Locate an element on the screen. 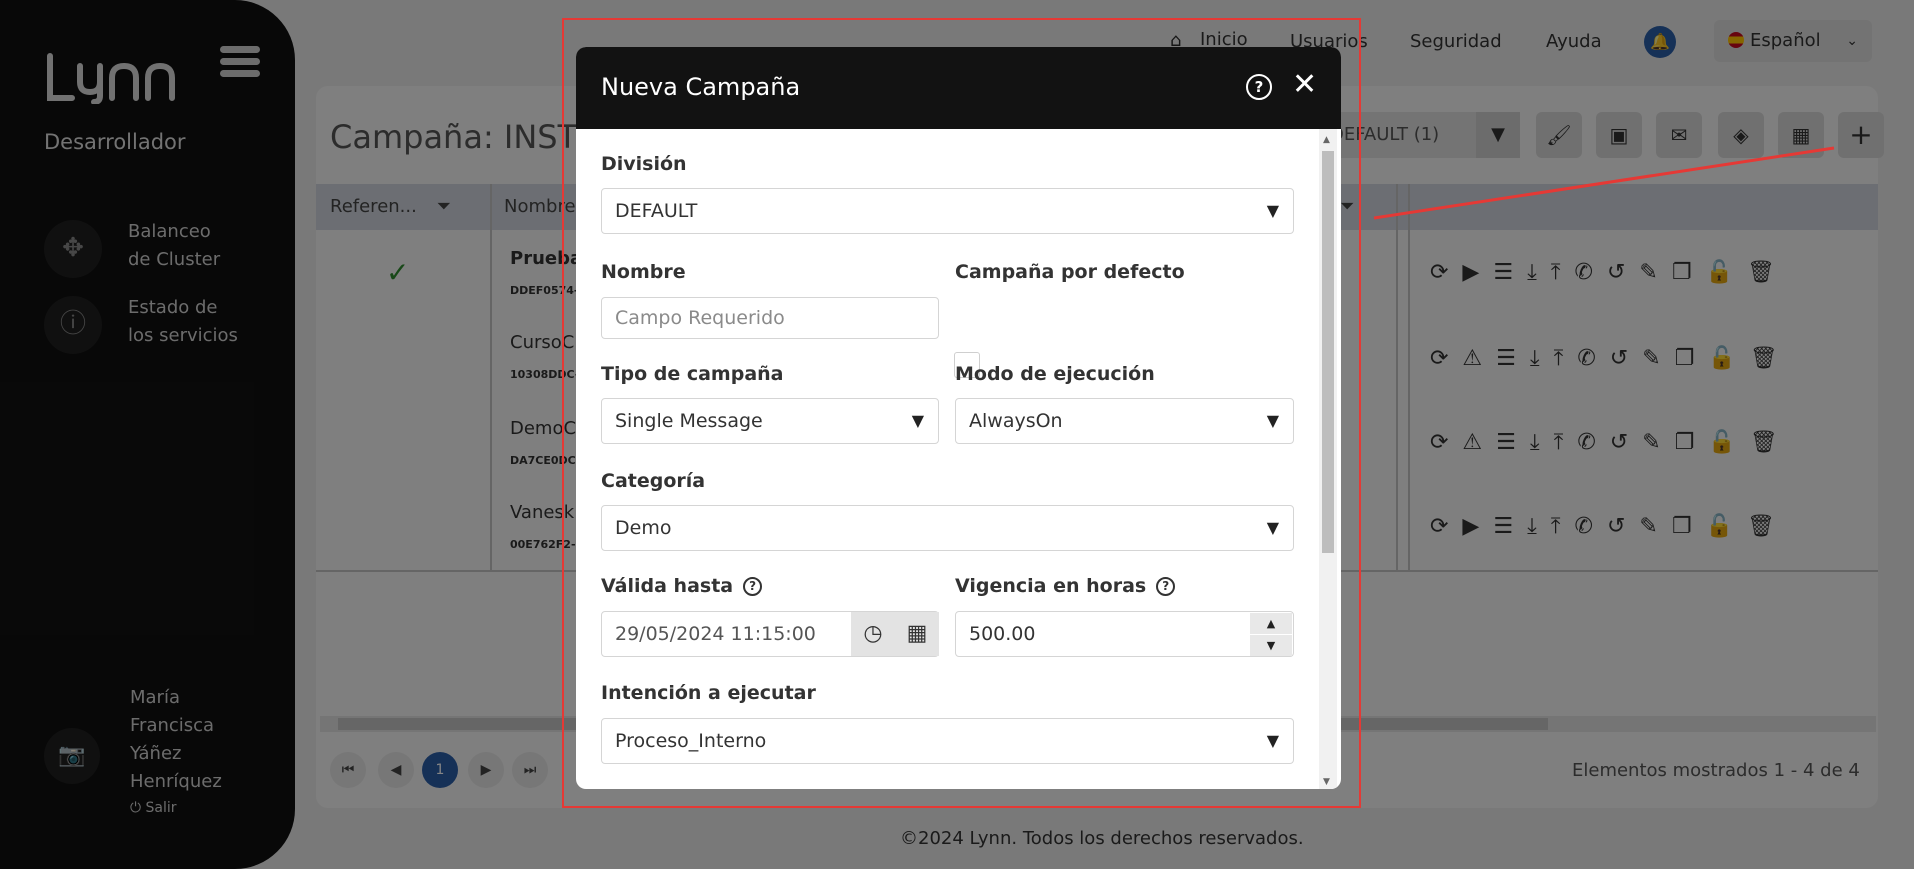 This screenshot has width=1914, height=869. division-label: División is located at coordinates (644, 164).